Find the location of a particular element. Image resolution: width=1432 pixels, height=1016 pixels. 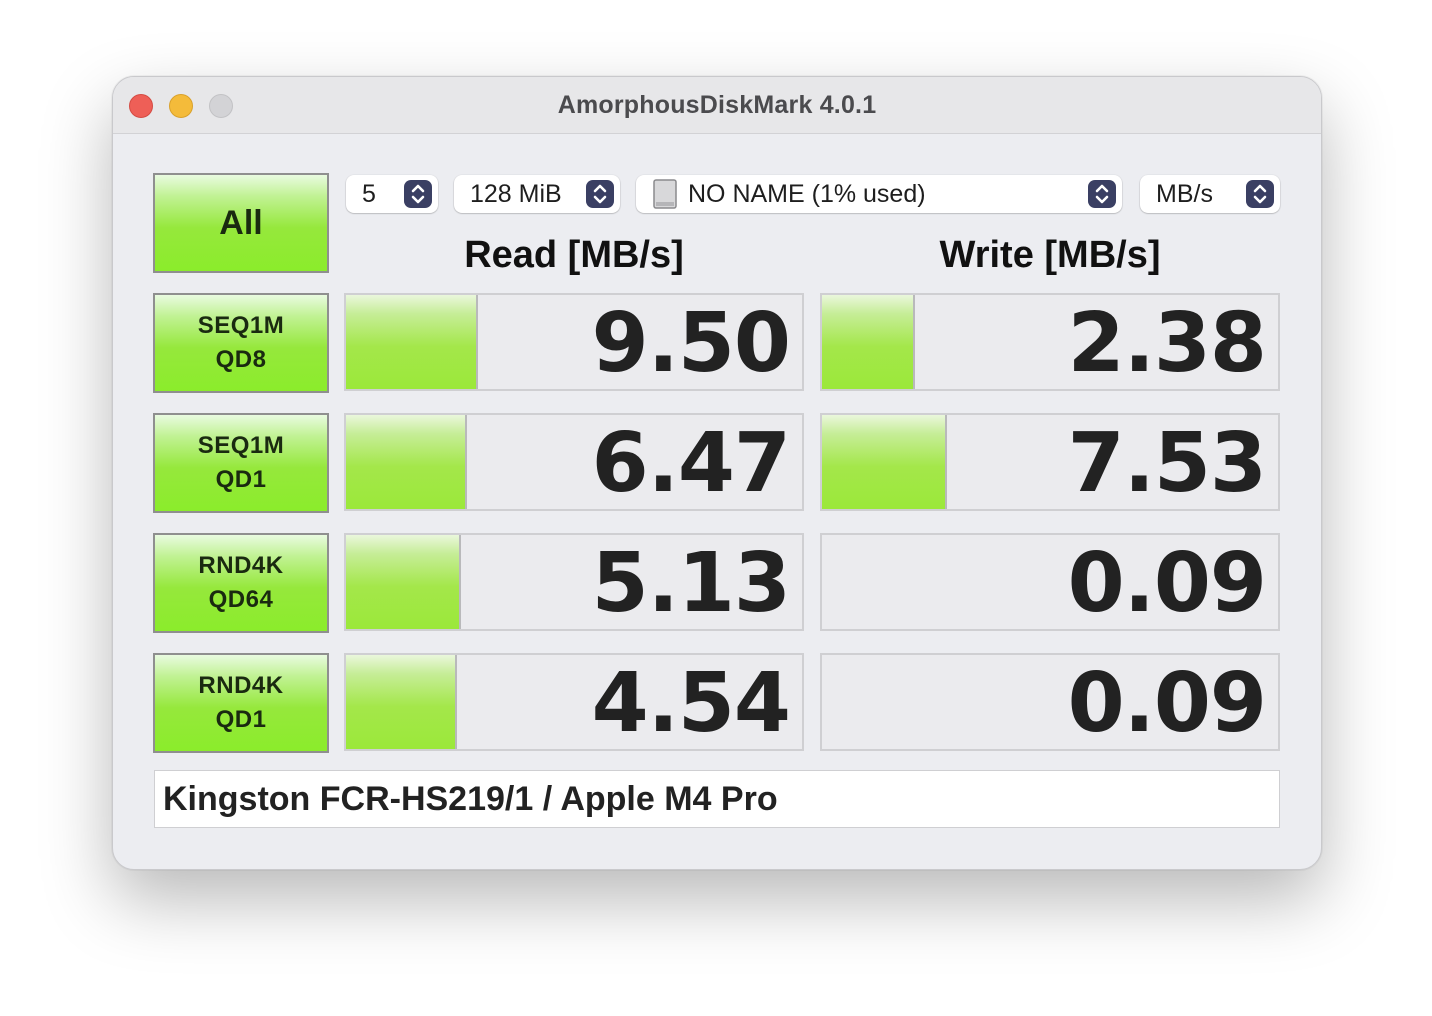

write-value: 7.53 is located at coordinates (1167, 463).